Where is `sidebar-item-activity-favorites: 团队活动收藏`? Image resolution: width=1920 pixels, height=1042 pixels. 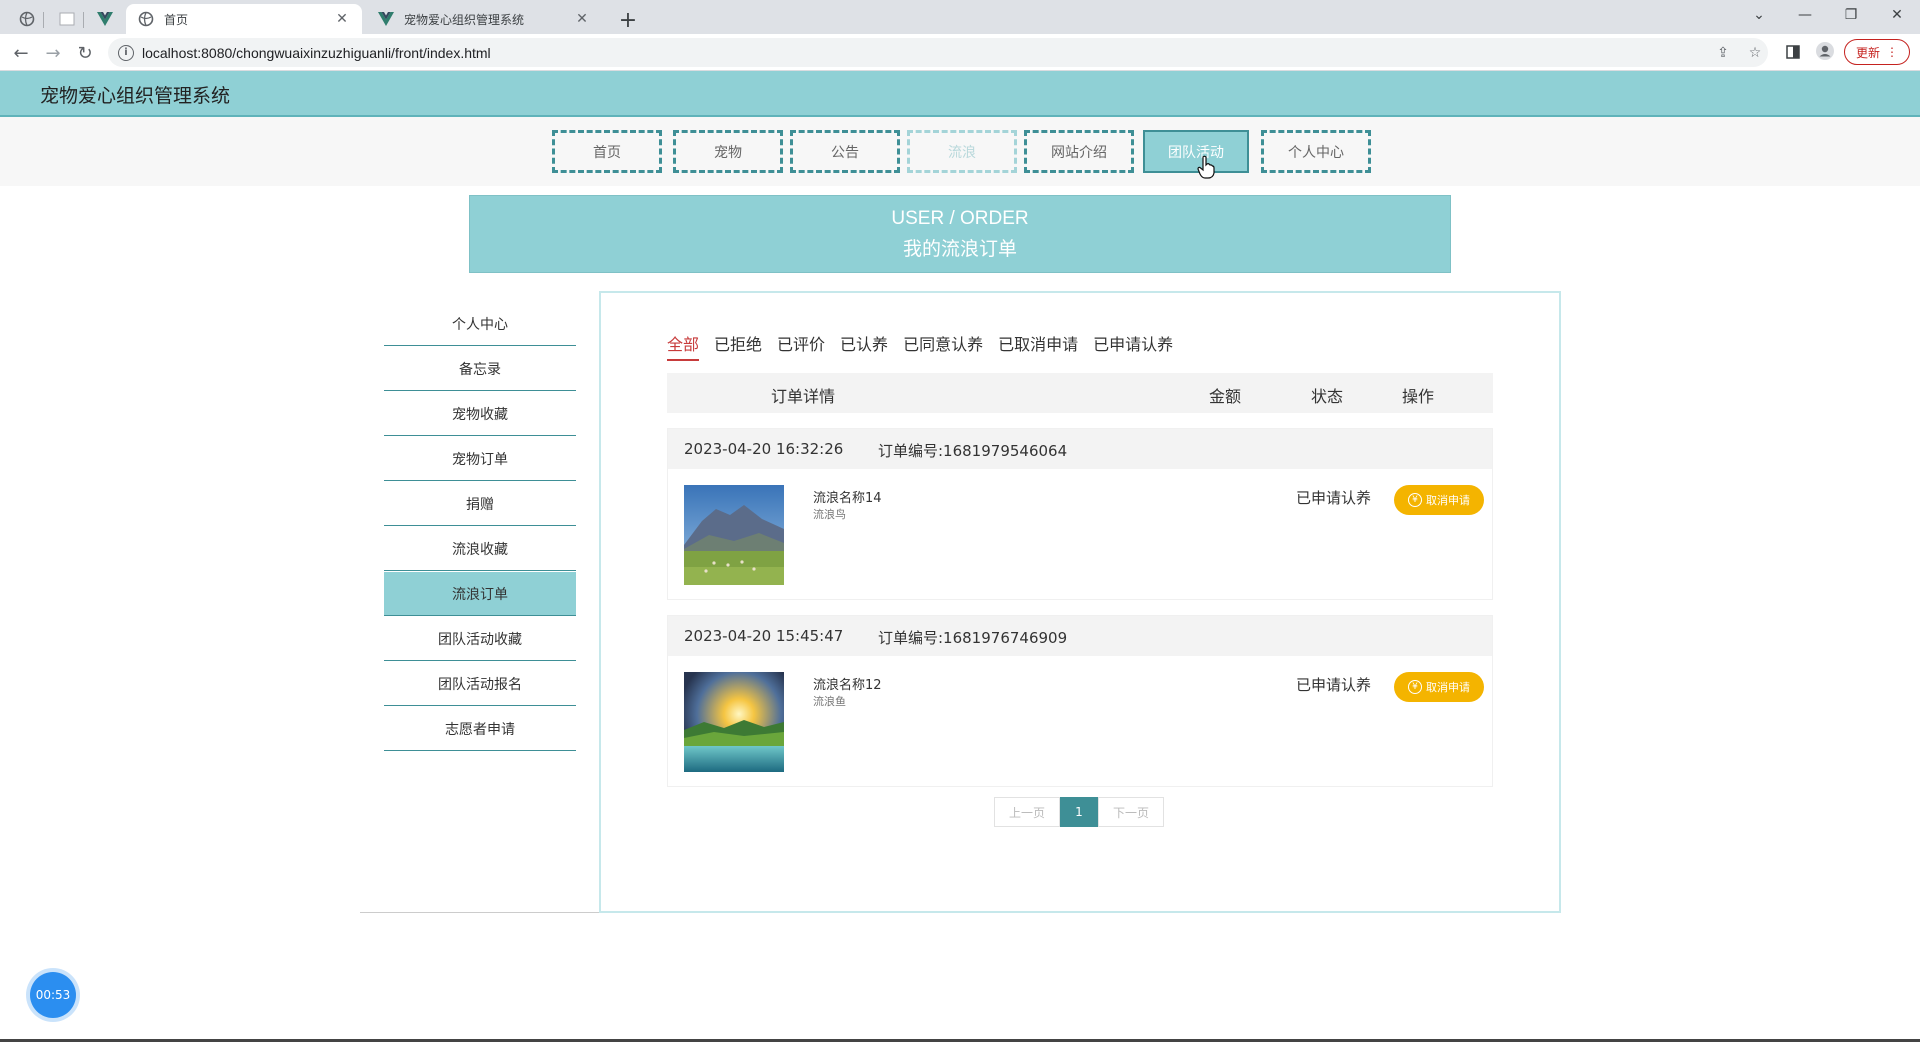
sidebar-item-activity-favorites: 团队活动收藏 is located at coordinates (480, 639).